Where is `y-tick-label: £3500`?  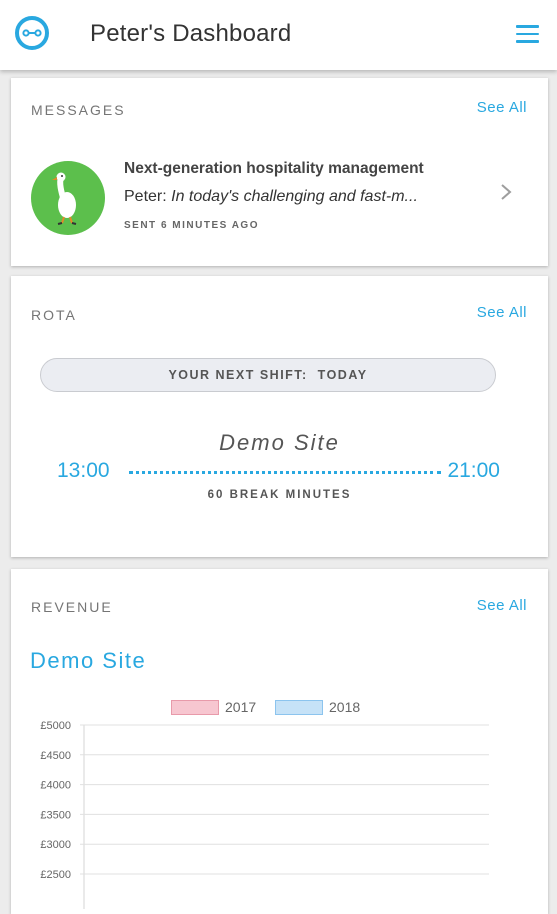
y-tick-label: £3500 is located at coordinates (55, 815).